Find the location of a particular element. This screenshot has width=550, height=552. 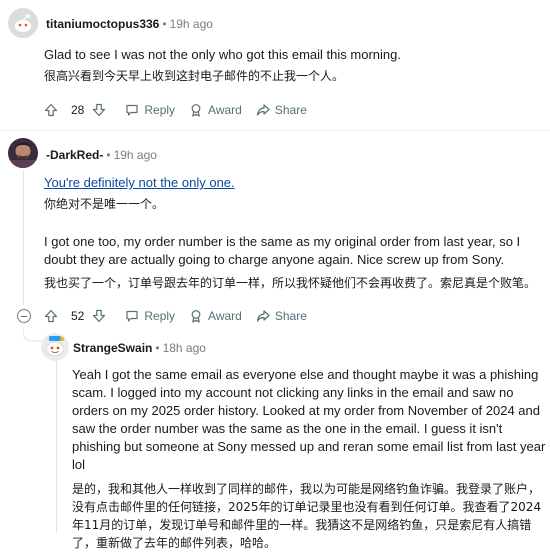

comment-divider is located at coordinates (275, 130).